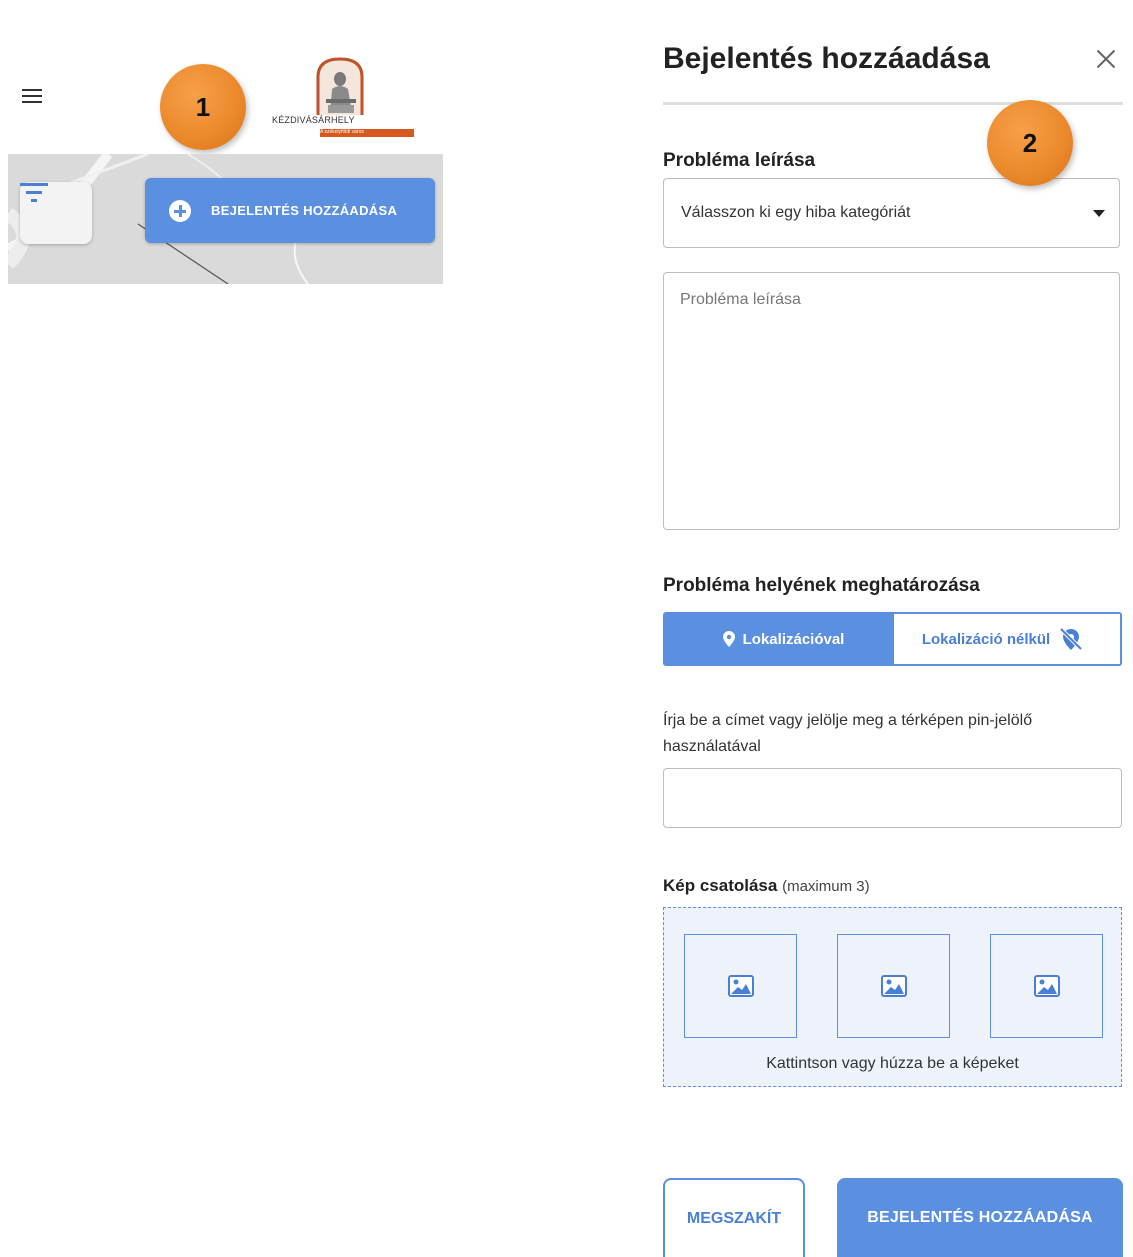  Describe the element at coordinates (1106, 59) in the screenshot. I see `close-icon` at that location.